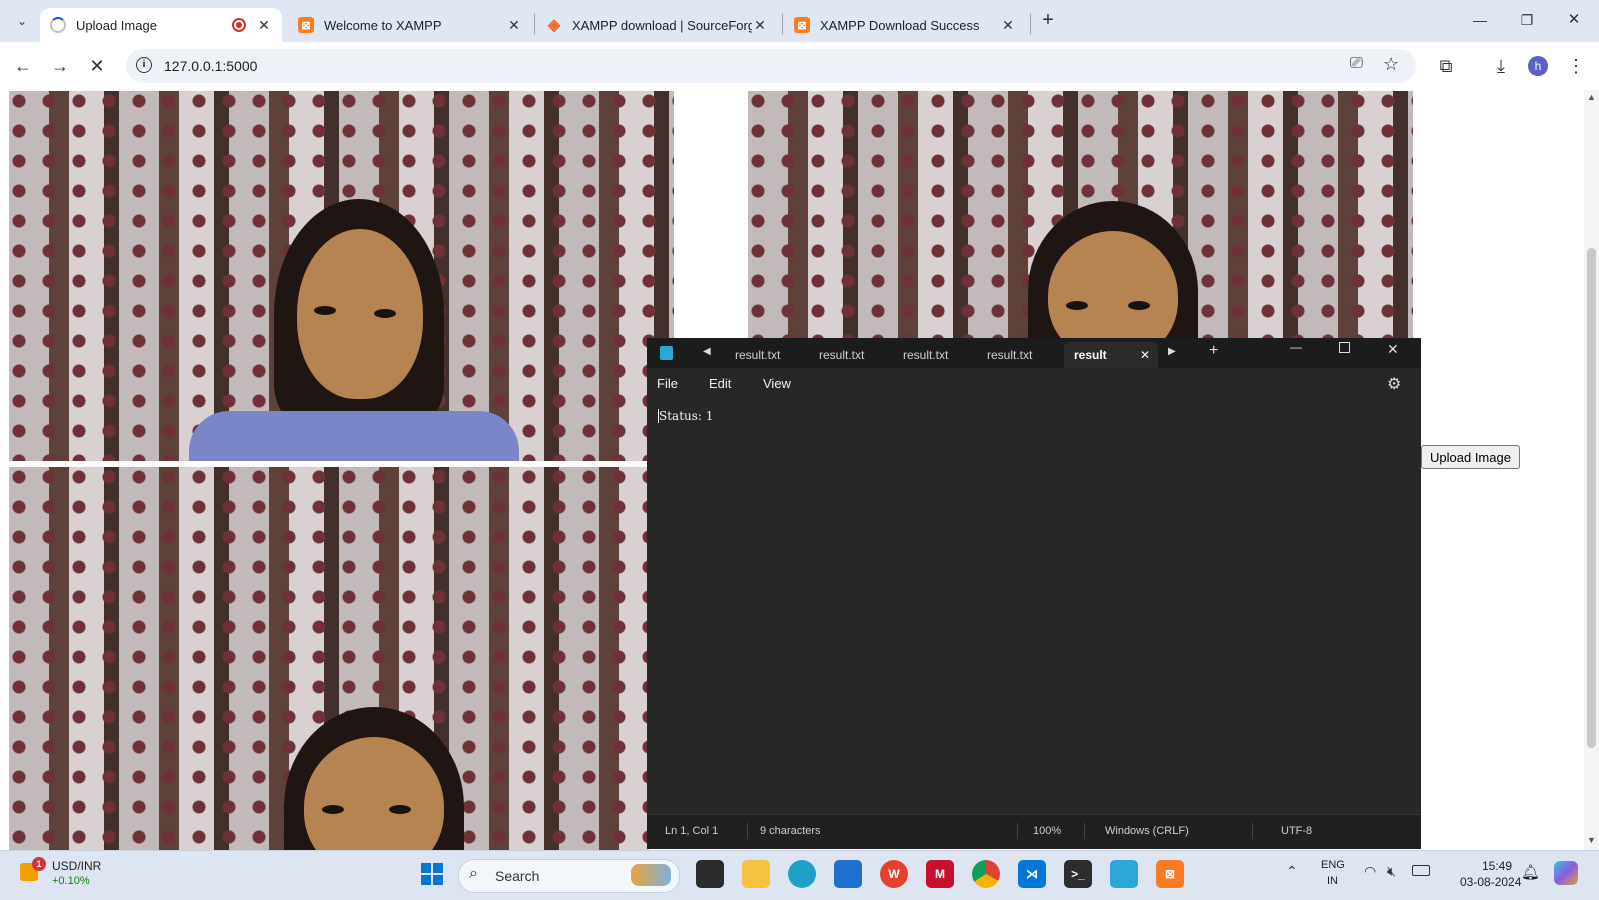 The height and width of the screenshot is (900, 1599). I want to click on search-highlight-icon, so click(651, 875).